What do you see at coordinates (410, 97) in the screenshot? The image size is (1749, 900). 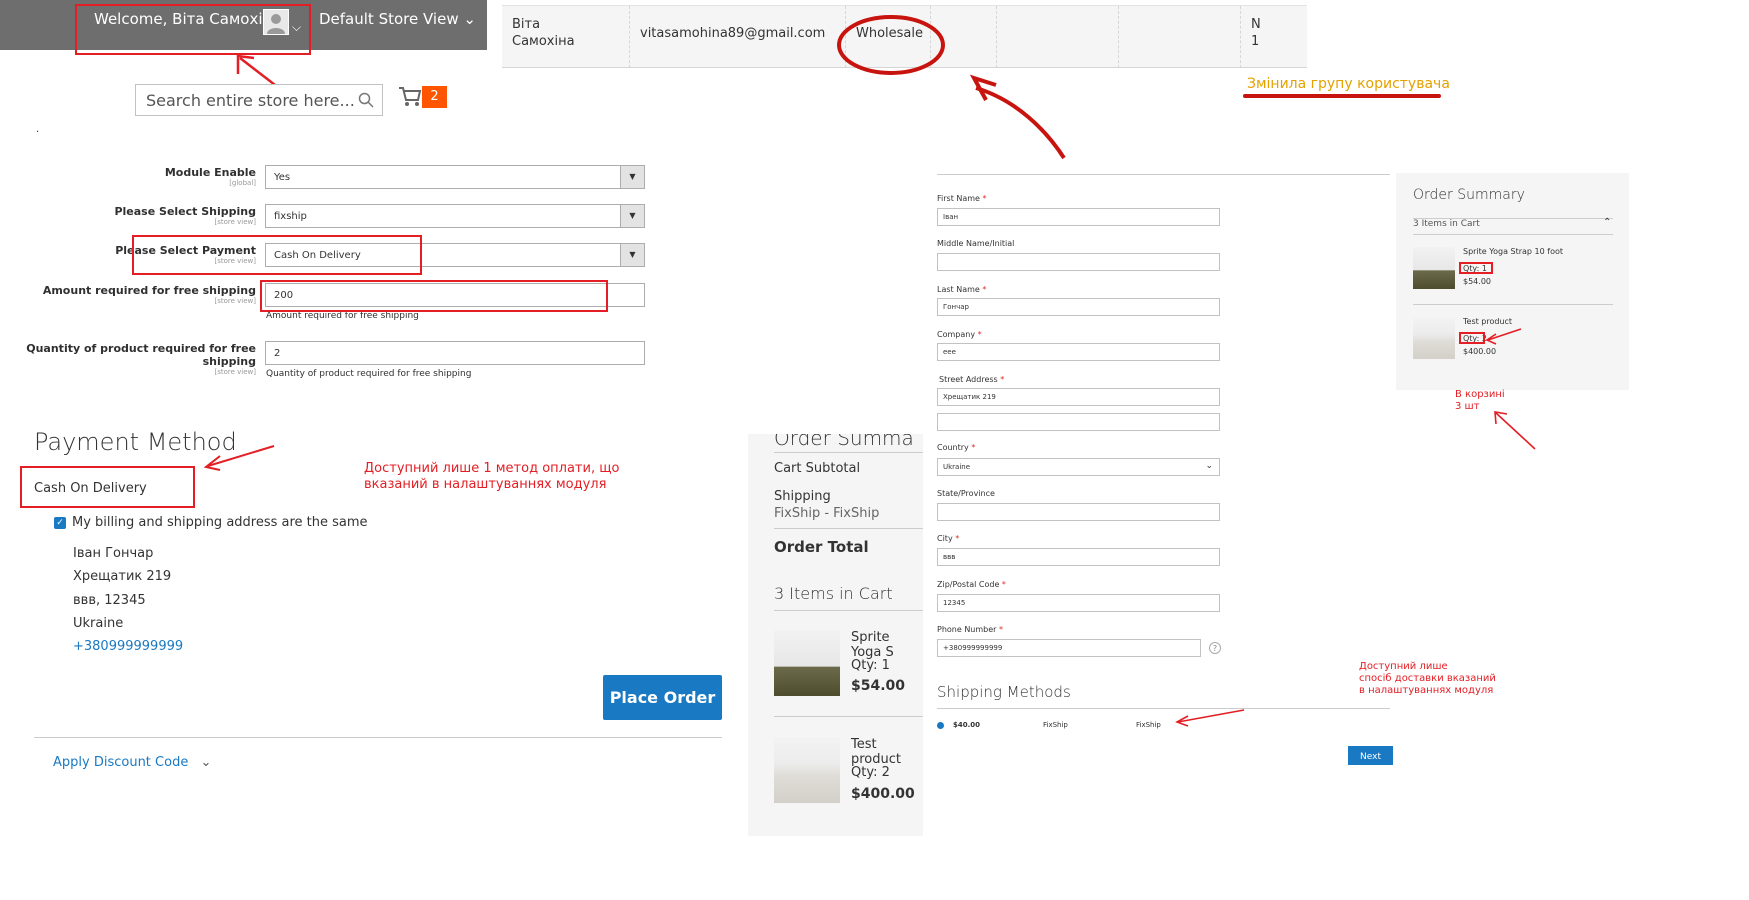 I see `cart-icon` at bounding box center [410, 97].